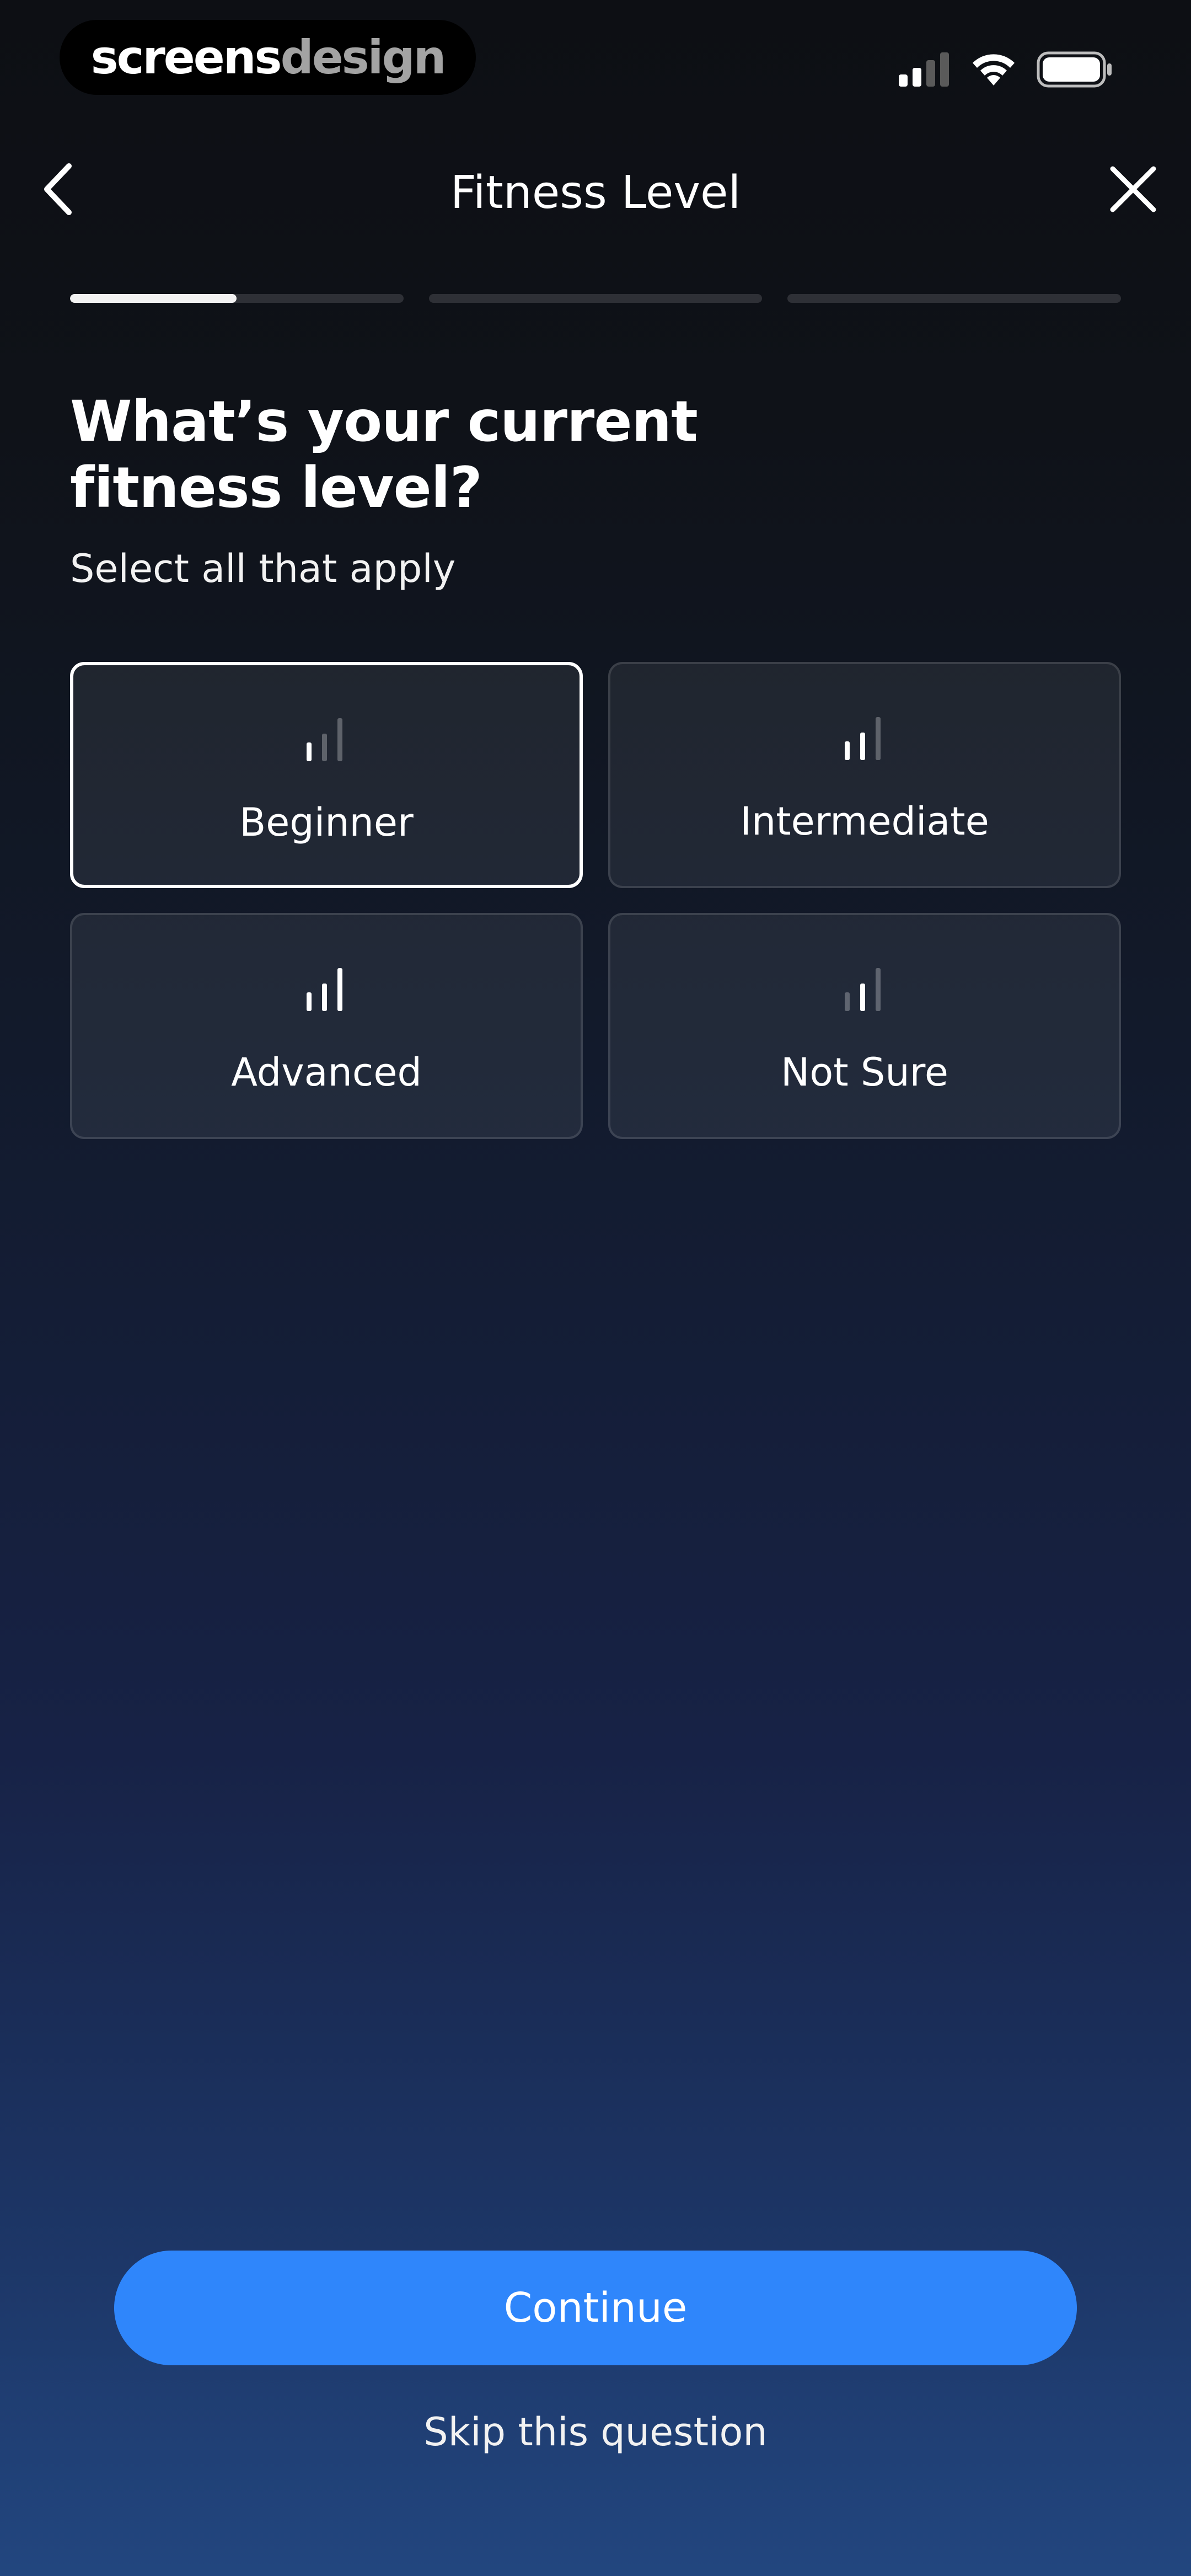 Image resolution: width=1191 pixels, height=2576 pixels. I want to click on skip-question-link: Skip this question, so click(595, 2432).